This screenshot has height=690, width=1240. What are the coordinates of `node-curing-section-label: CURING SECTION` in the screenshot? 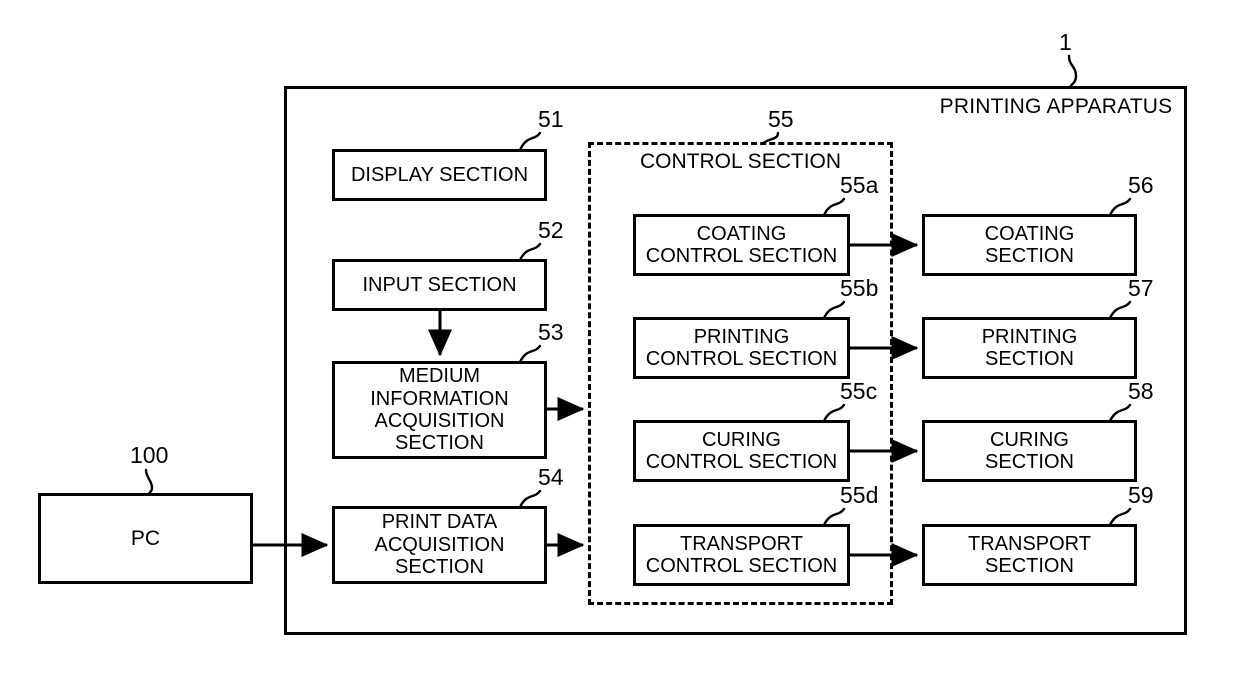 It's located at (1029, 450).